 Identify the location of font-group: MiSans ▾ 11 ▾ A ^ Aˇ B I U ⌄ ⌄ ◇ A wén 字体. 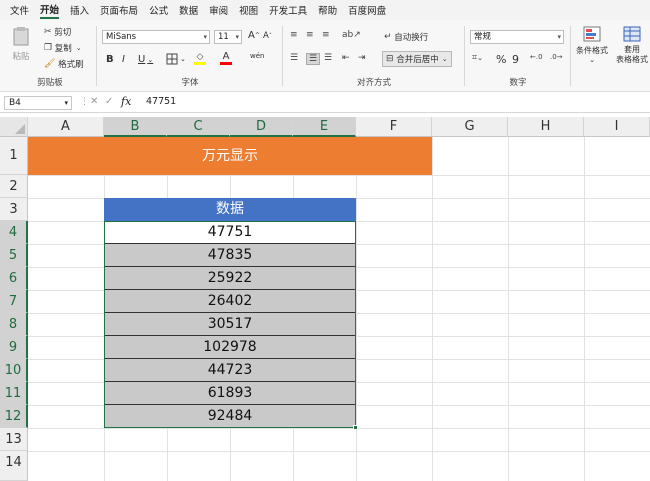
(190, 56).